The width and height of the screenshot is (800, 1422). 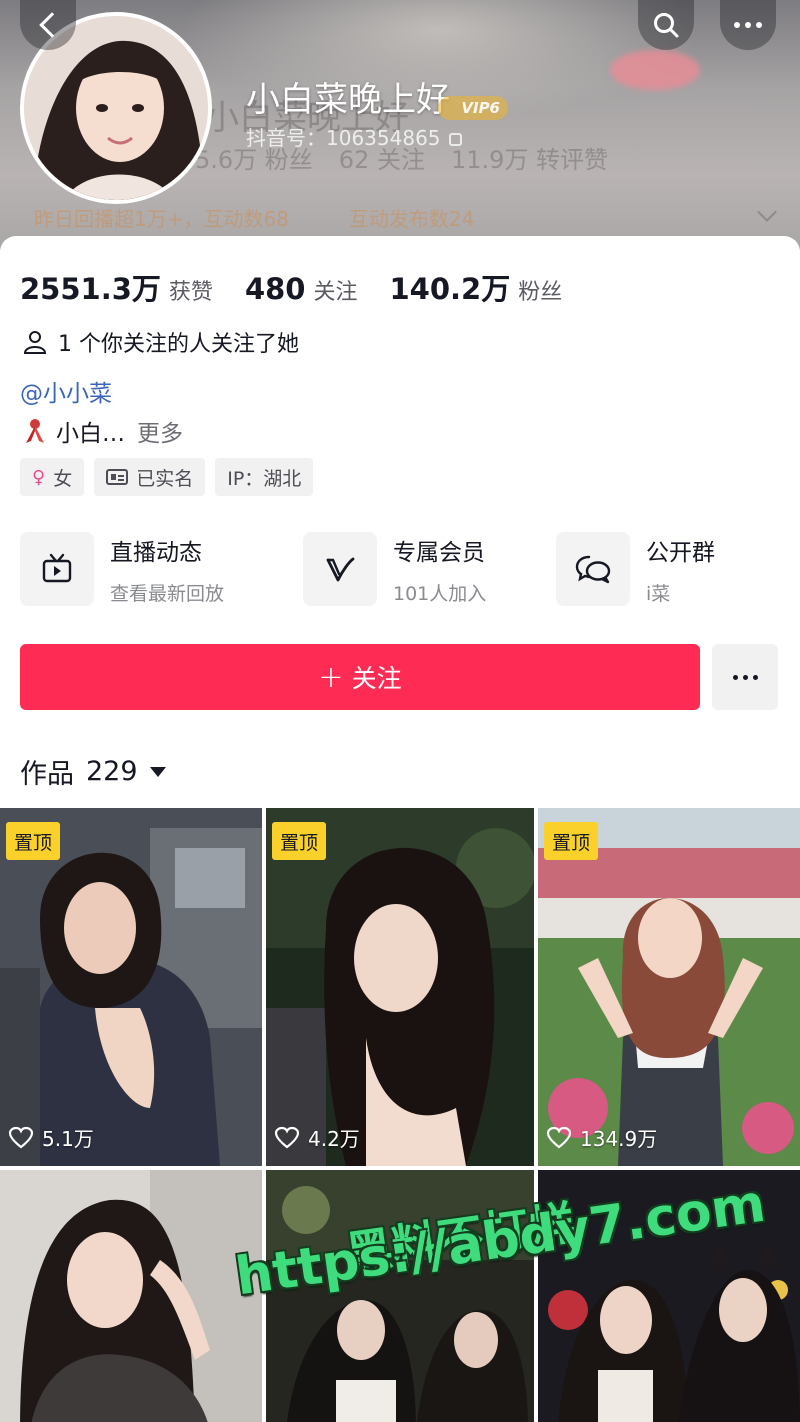 I want to click on video-likes: 5.1万, so click(x=51, y=1137).